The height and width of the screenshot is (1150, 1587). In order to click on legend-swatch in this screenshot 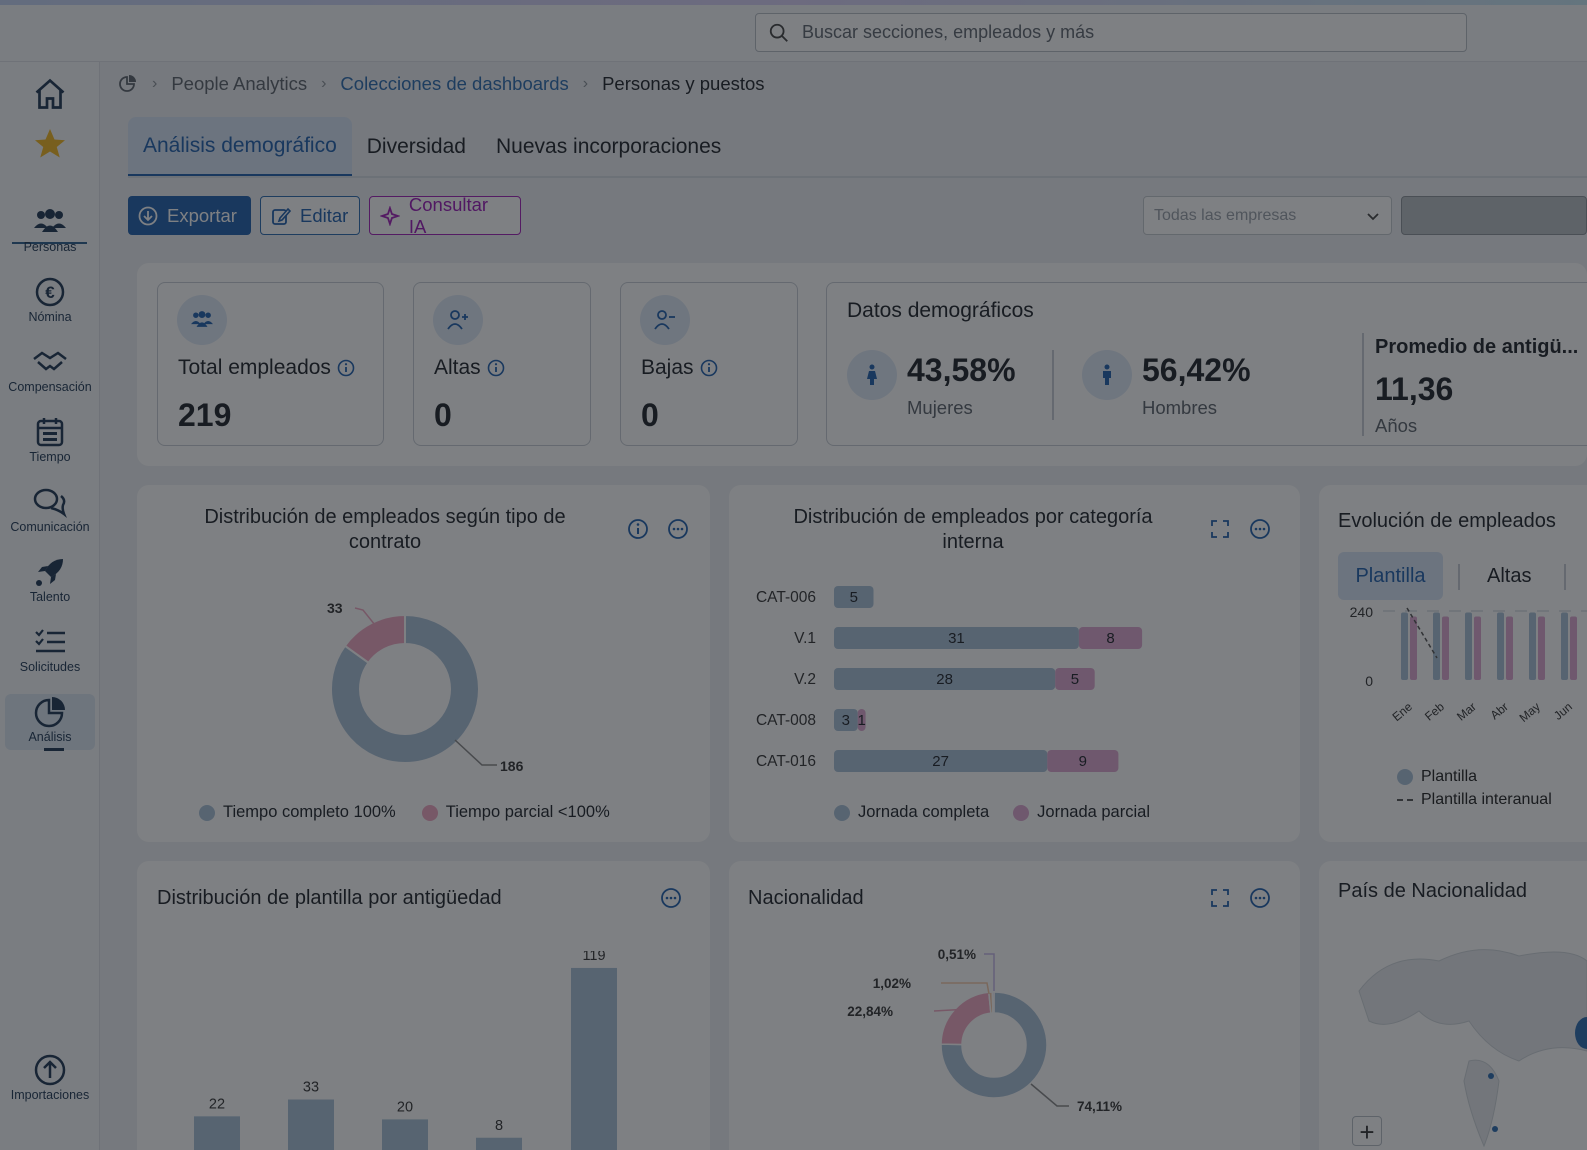, I will do `click(842, 812)`.